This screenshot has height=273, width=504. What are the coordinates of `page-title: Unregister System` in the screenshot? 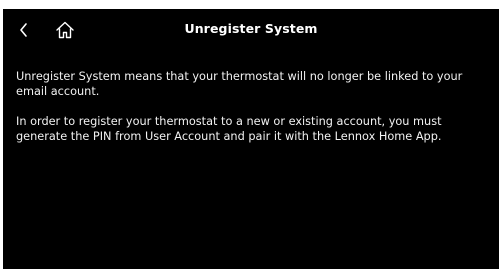 It's located at (251, 28).